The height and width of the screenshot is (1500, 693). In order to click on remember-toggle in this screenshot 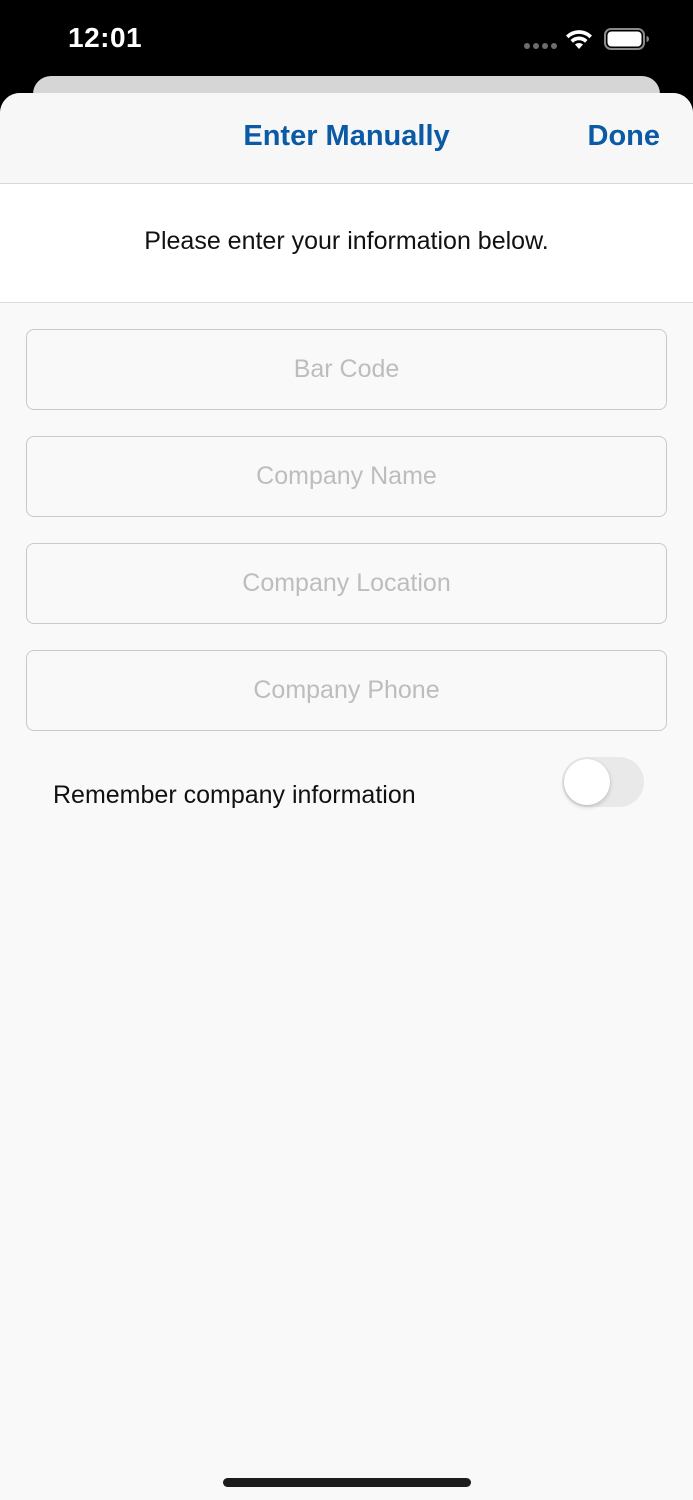, I will do `click(603, 782)`.